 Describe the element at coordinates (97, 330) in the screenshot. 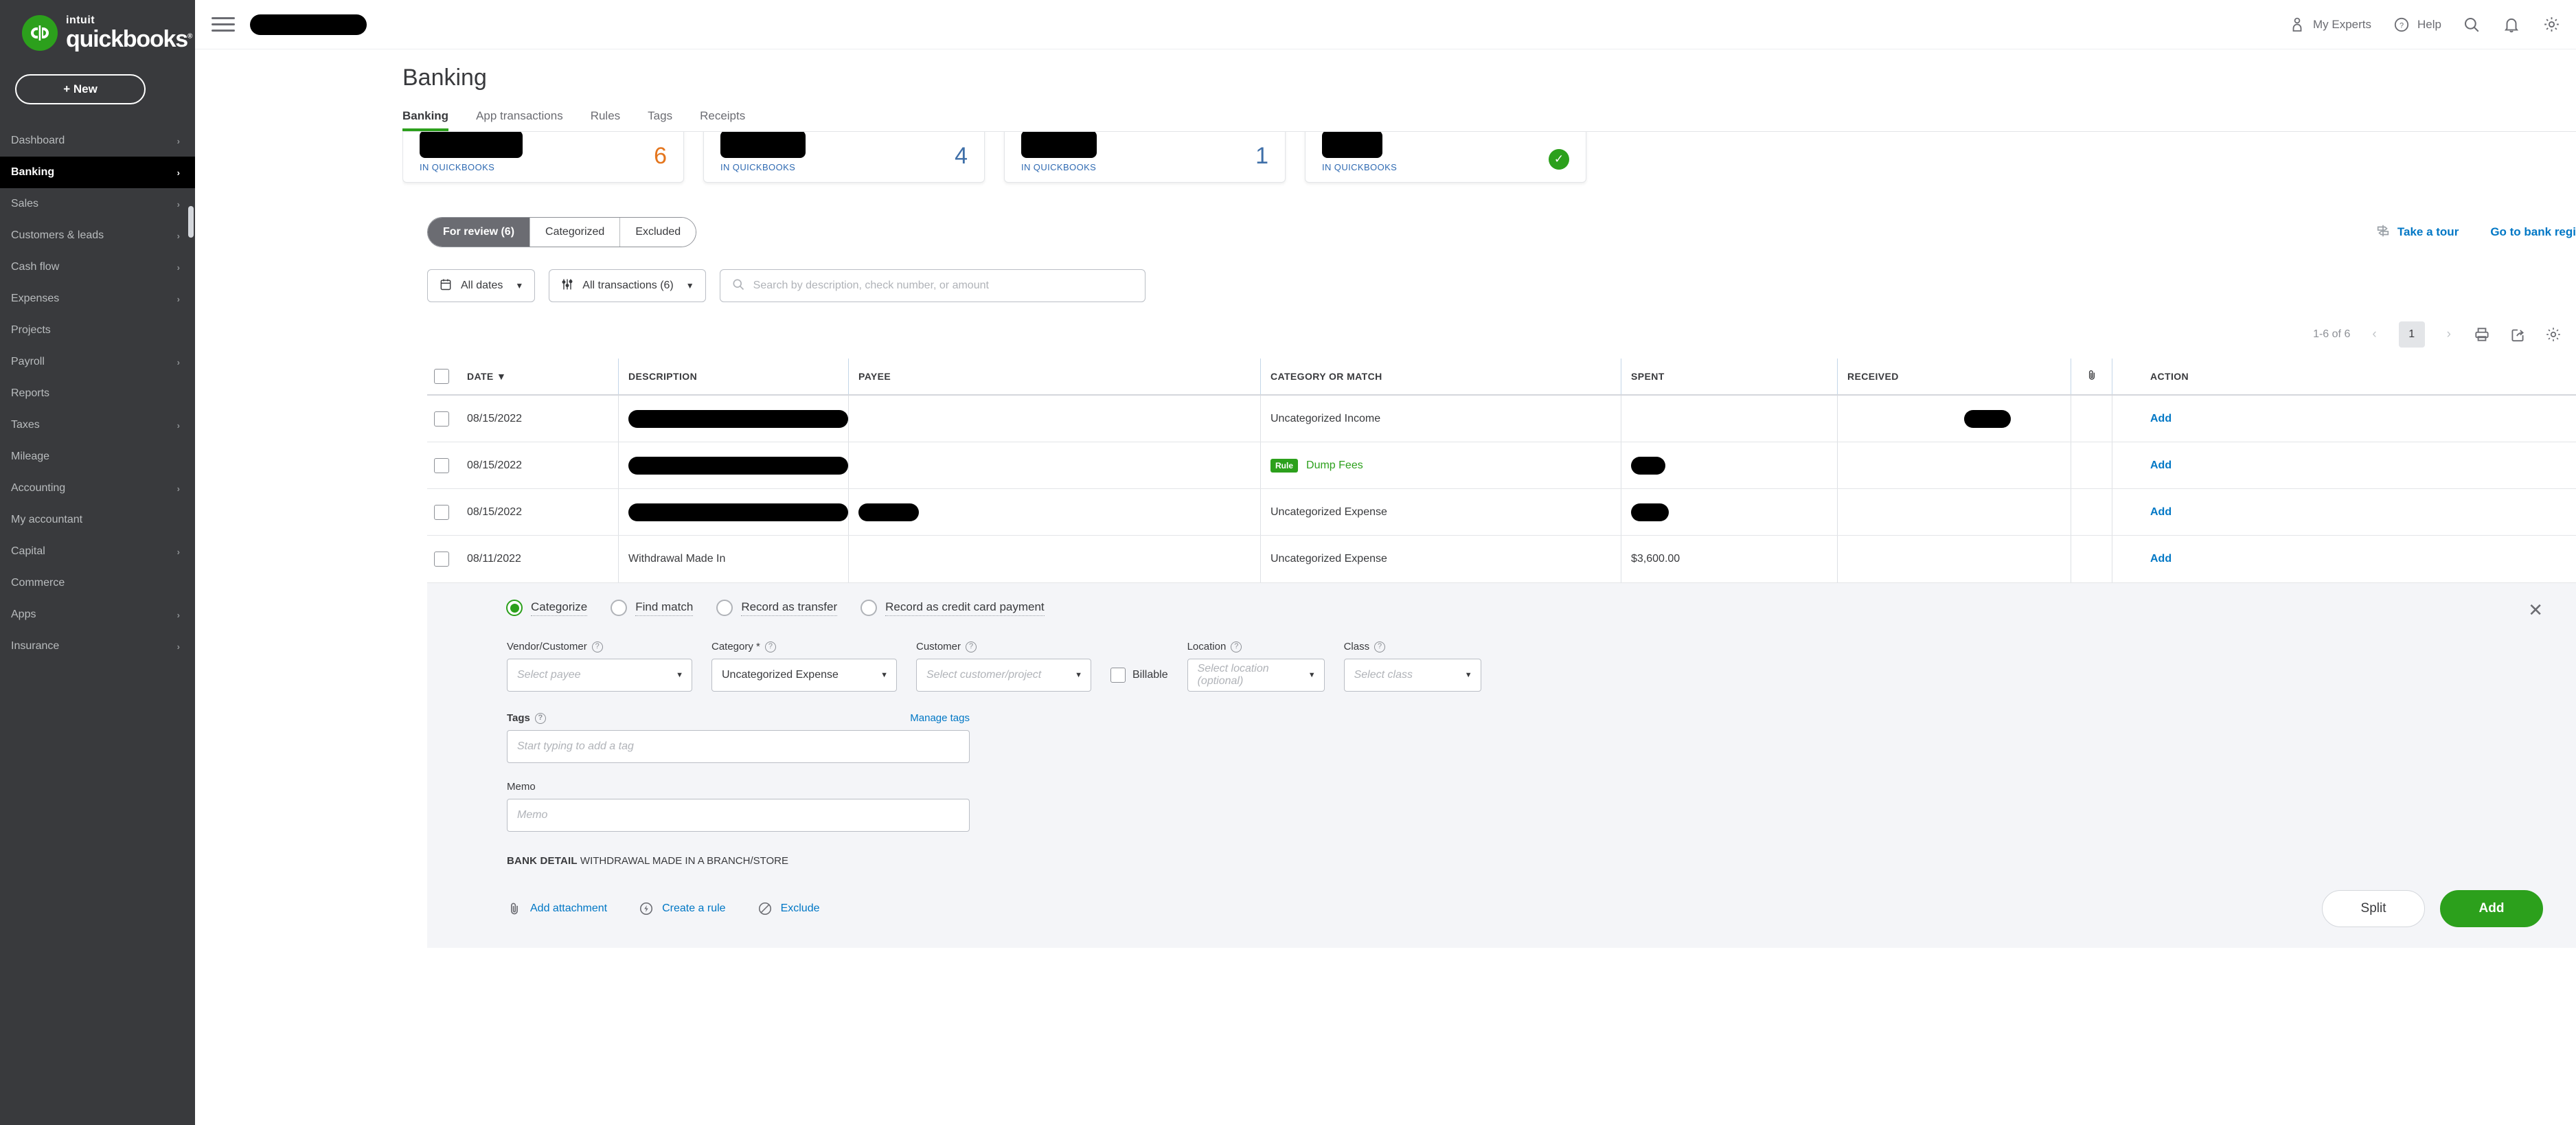

I see `sidebar-item-projects: Projects` at that location.